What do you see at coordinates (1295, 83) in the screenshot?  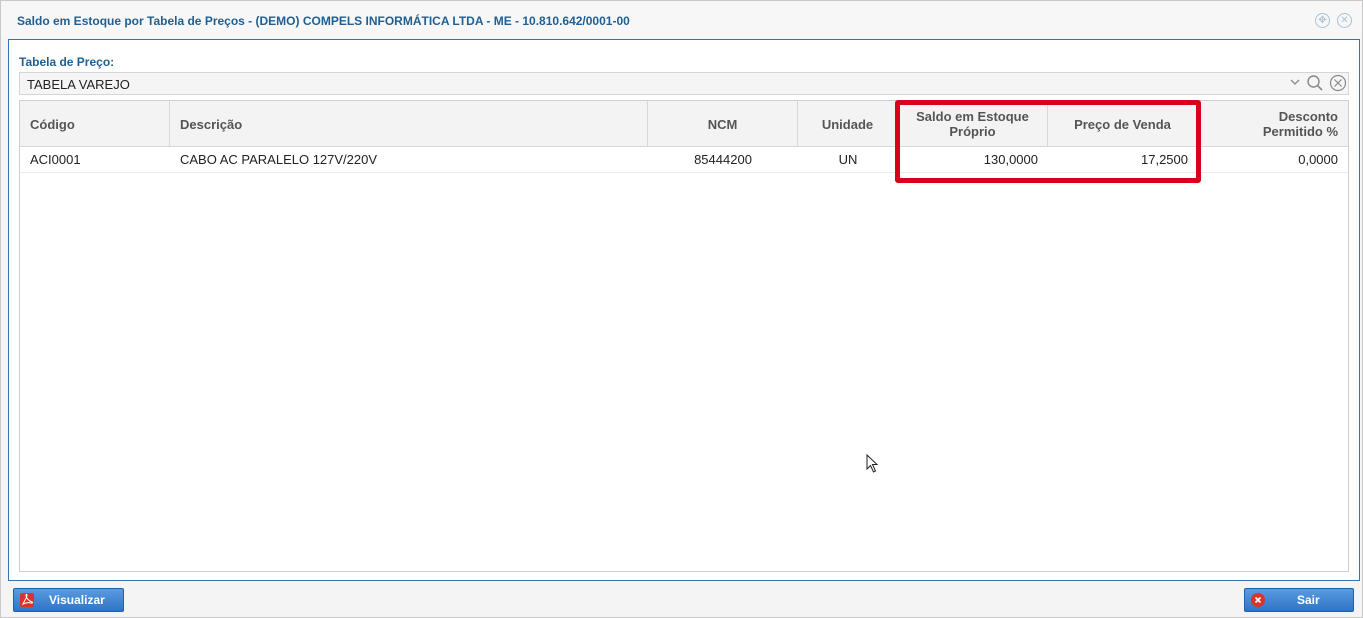 I see `chevron-down-icon` at bounding box center [1295, 83].